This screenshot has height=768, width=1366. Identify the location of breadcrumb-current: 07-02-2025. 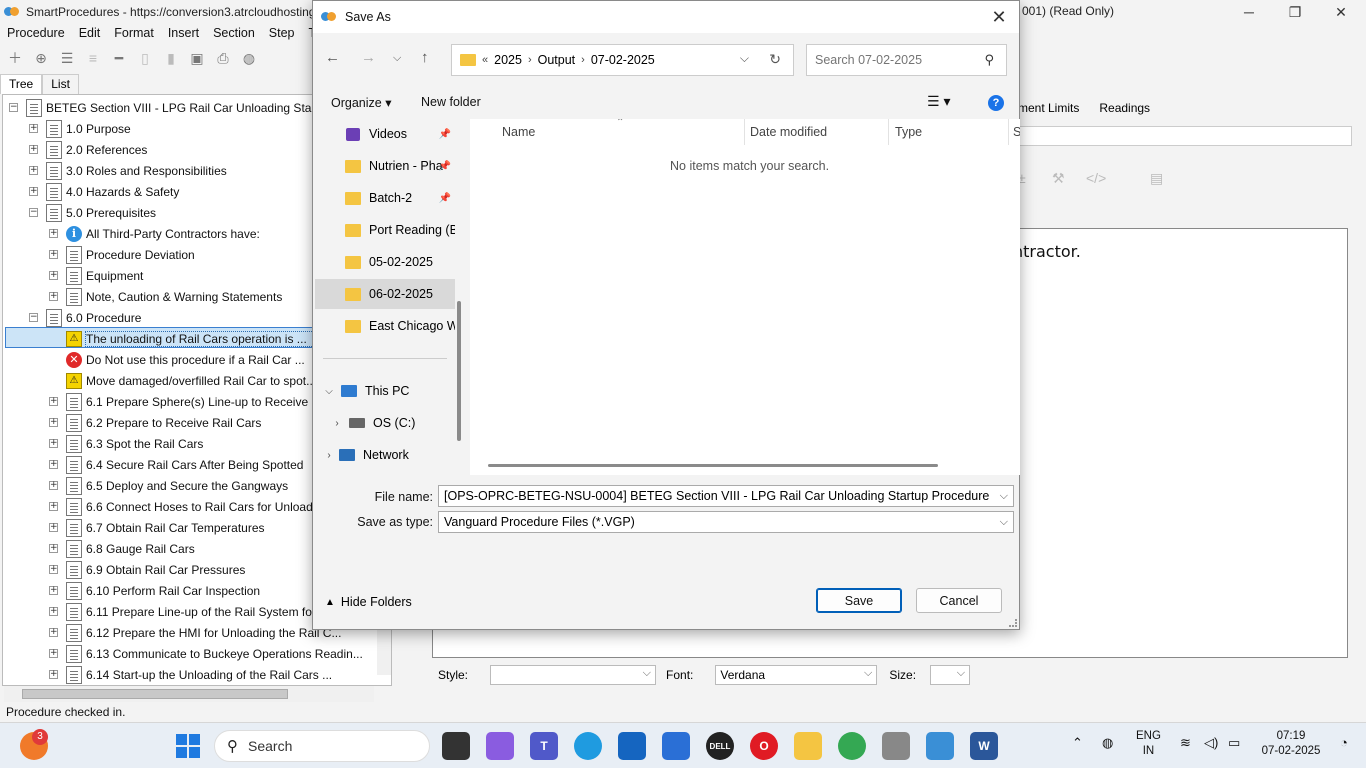
(623, 60).